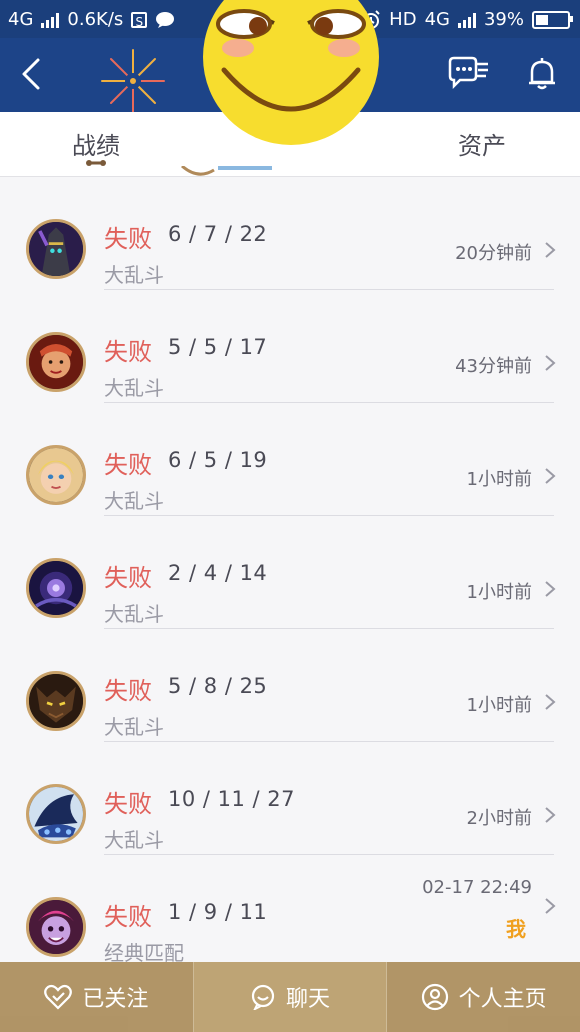 Image resolution: width=580 pixels, height=1032 pixels. I want to click on hd-label: HD, so click(403, 19).